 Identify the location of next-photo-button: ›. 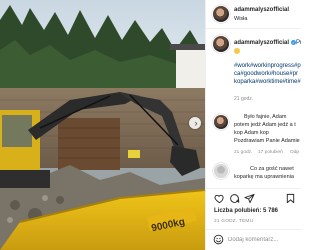
(195, 123).